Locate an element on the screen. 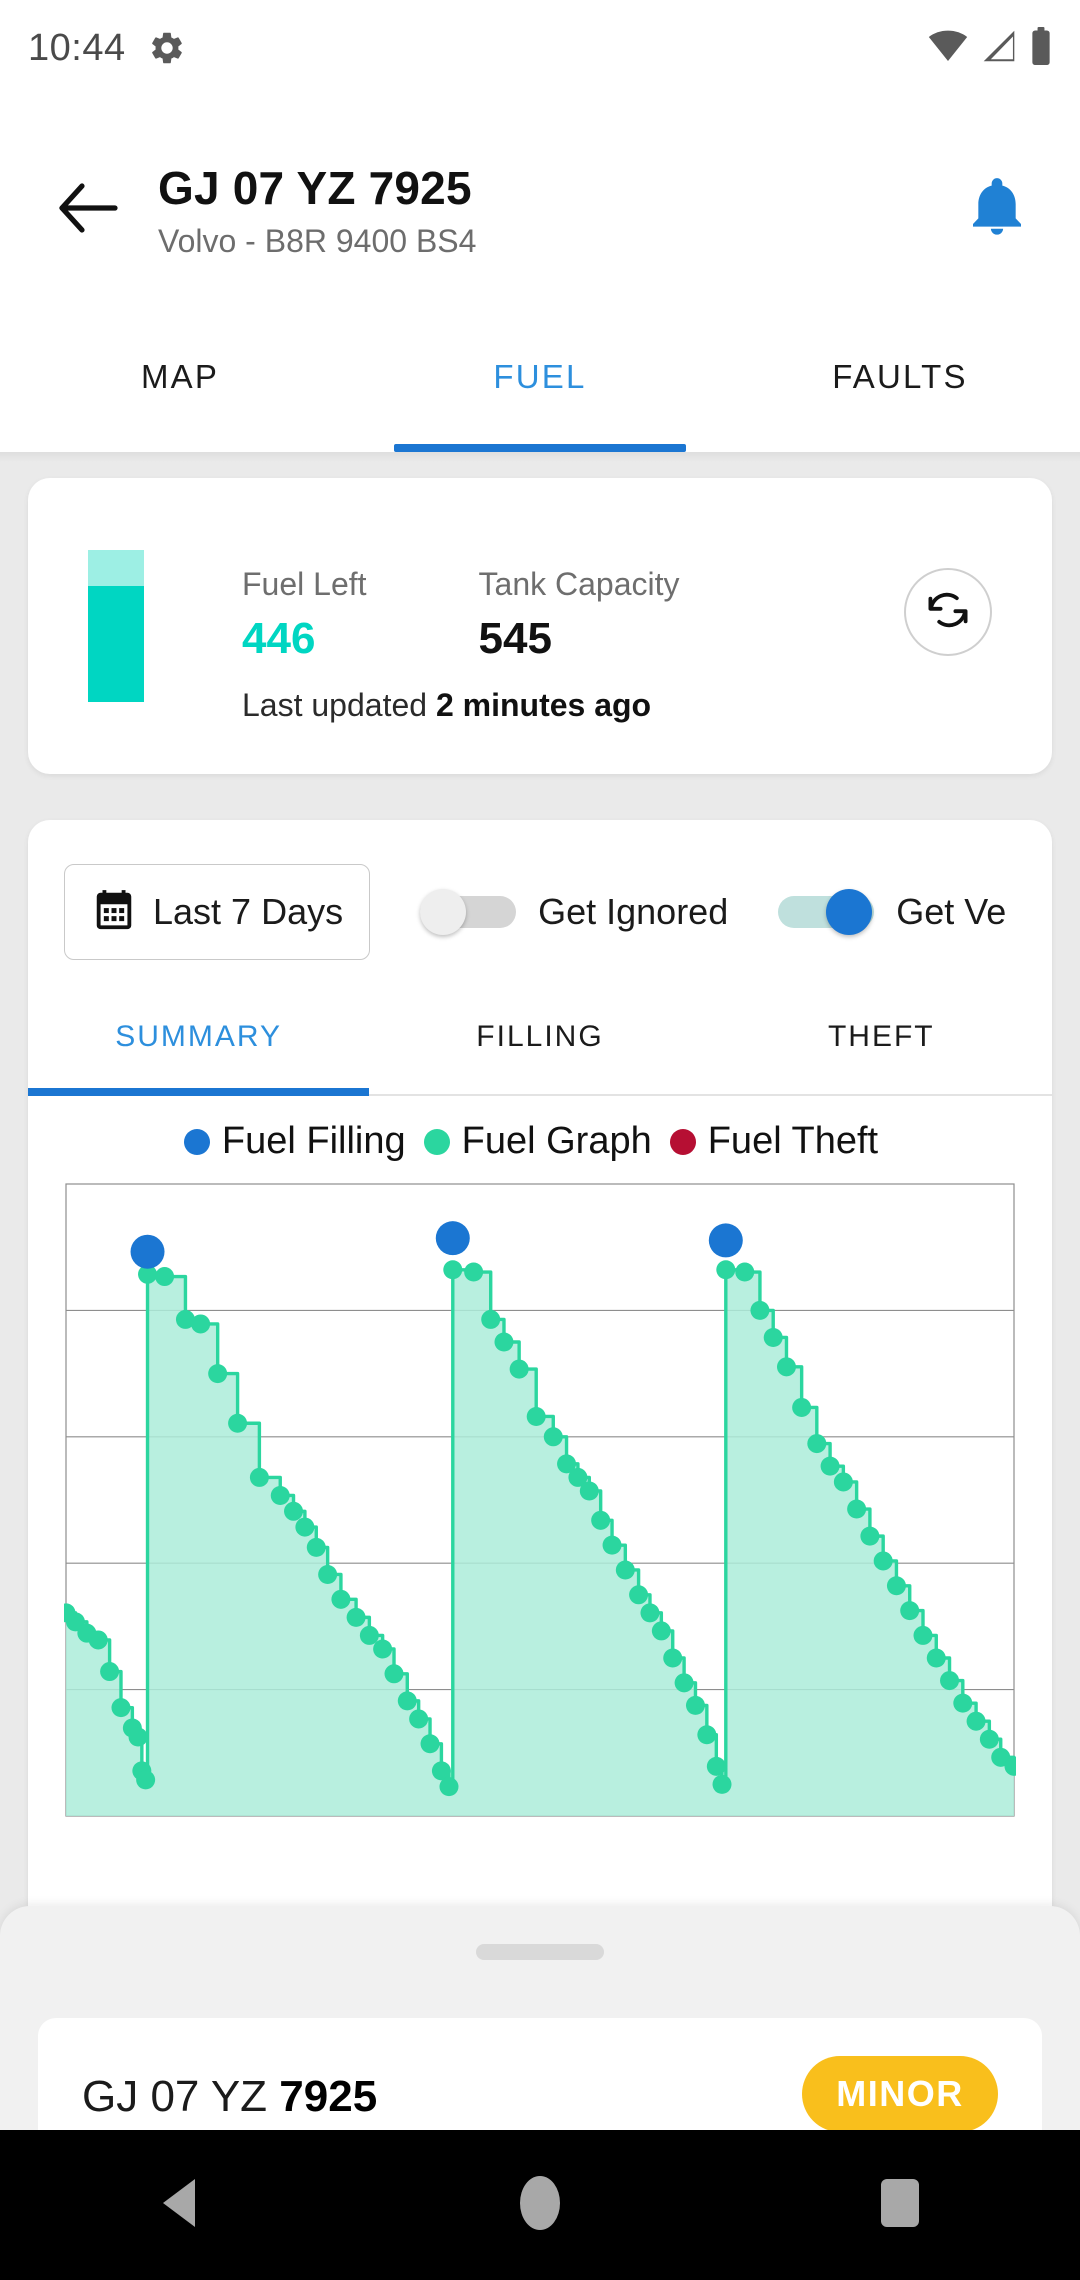 Image resolution: width=1080 pixels, height=2280 pixels. back-button is located at coordinates (88, 210).